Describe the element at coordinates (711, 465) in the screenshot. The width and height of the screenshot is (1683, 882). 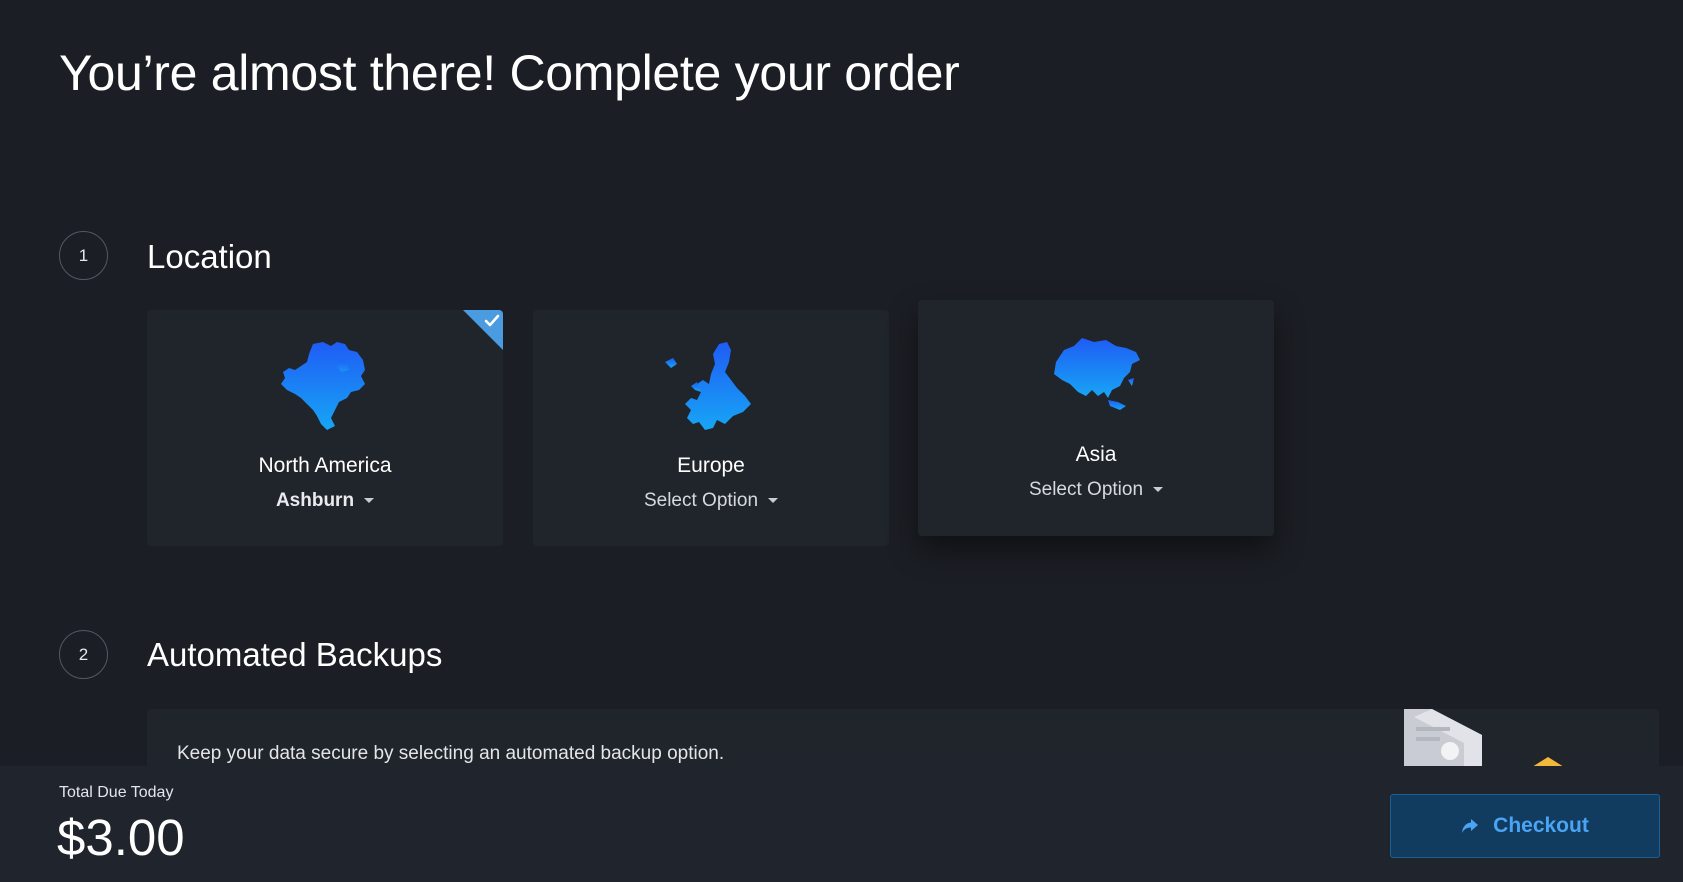
I see `region-name: Europe` at that location.